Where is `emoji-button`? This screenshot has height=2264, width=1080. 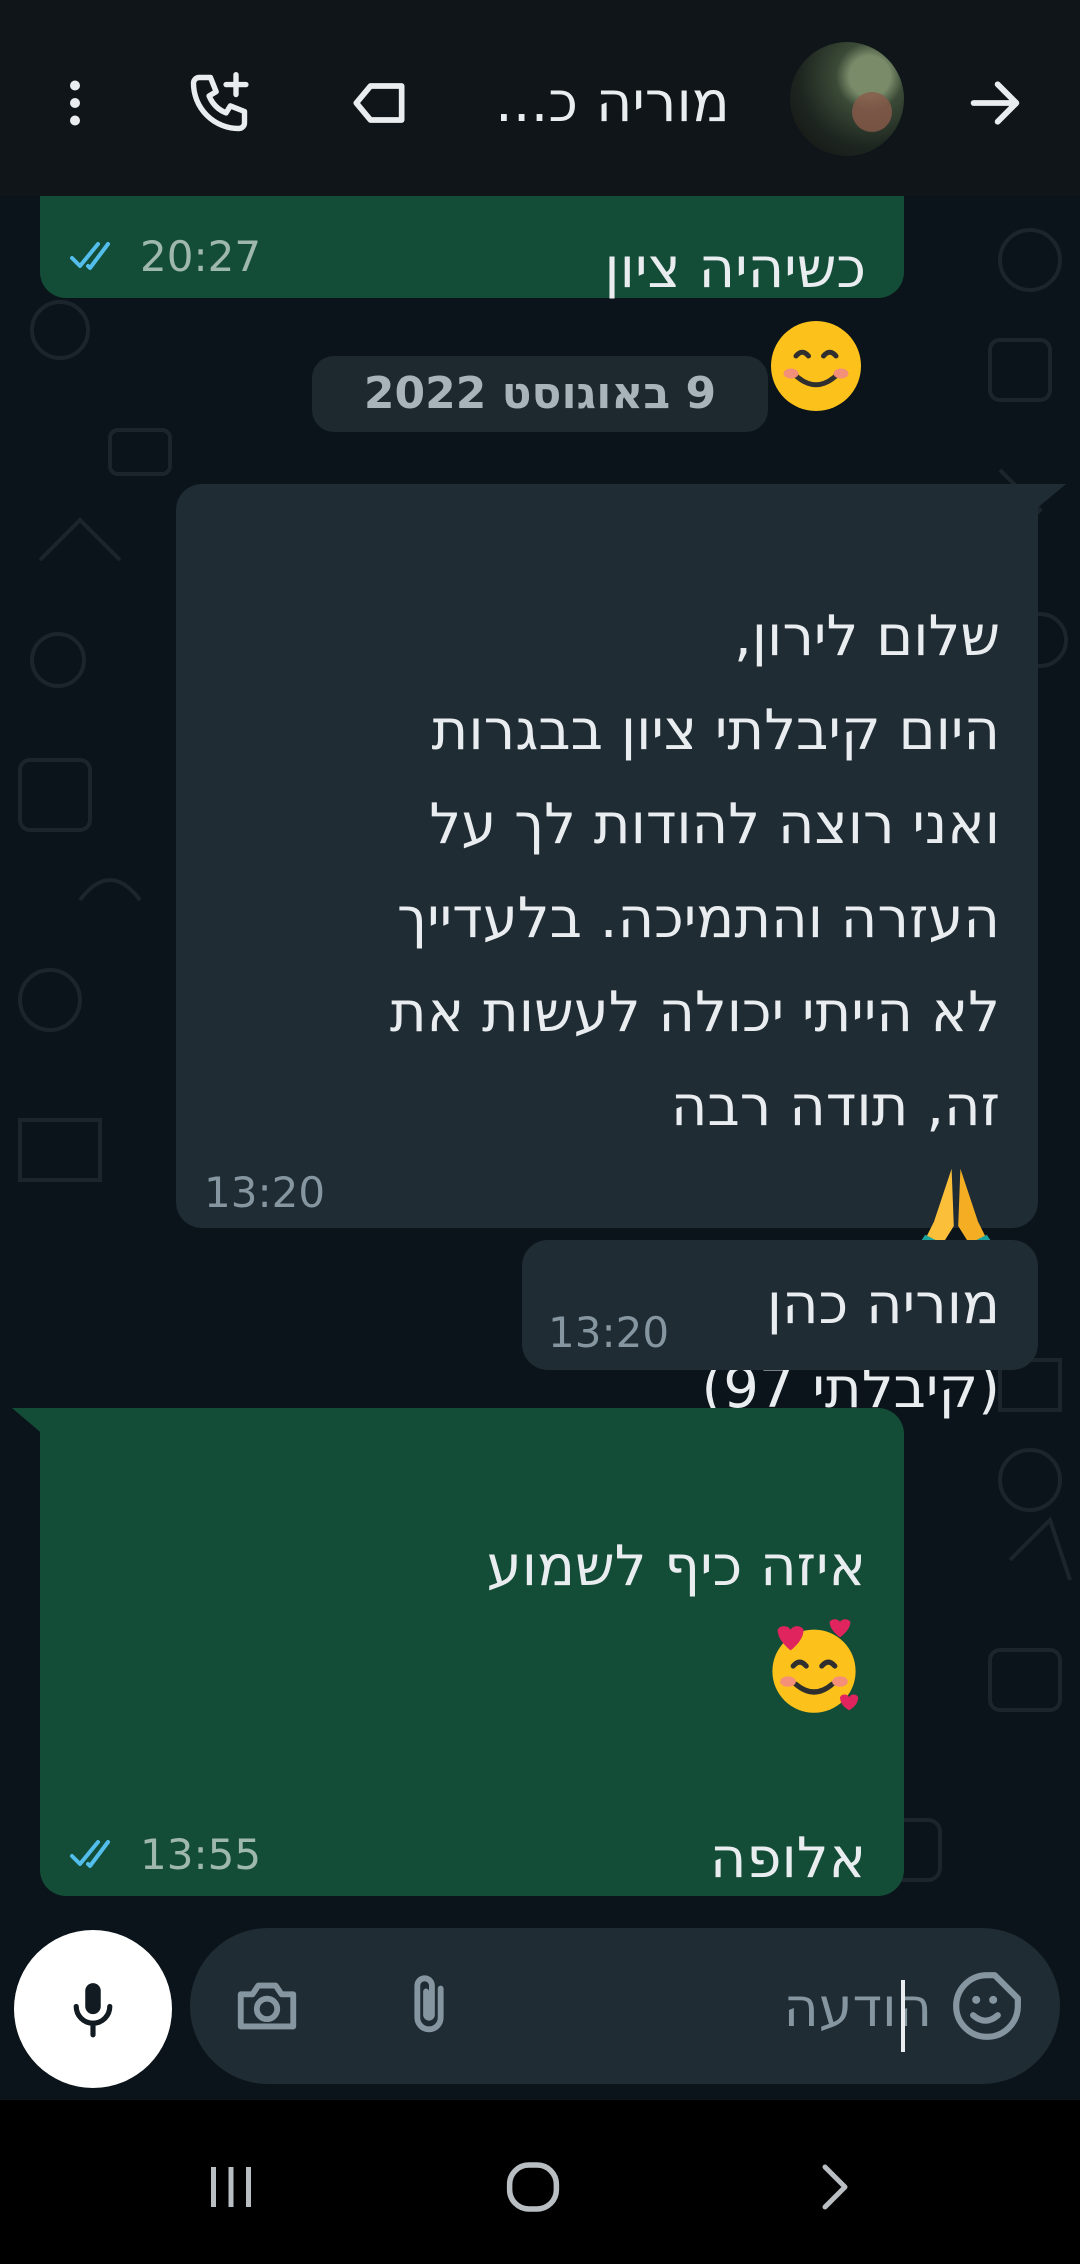
emoji-button is located at coordinates (987, 2006).